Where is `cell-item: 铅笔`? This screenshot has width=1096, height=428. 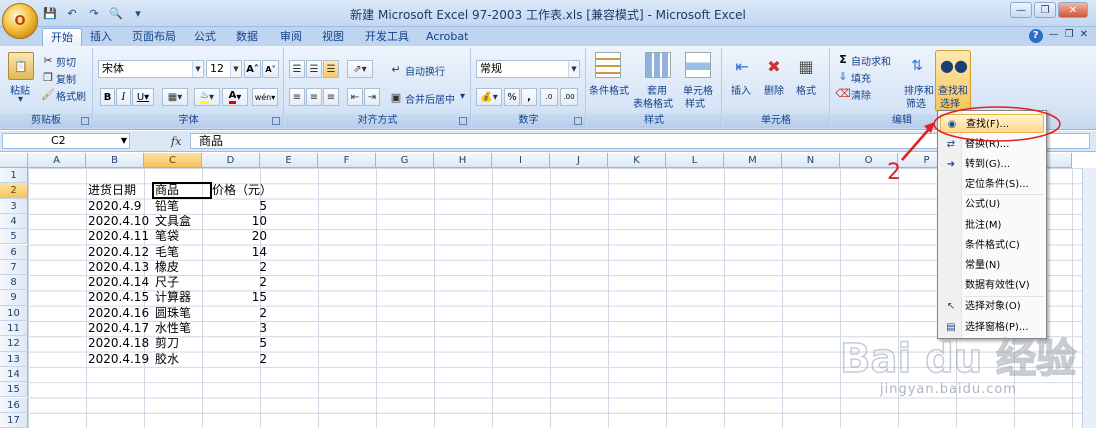
cell-item: 铅笔 is located at coordinates (167, 206).